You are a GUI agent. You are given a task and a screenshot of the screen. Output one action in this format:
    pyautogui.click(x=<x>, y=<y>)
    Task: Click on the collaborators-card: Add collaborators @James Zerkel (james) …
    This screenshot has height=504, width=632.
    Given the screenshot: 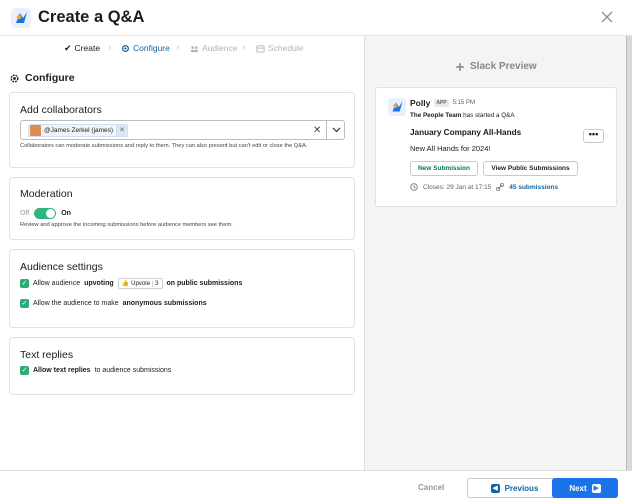 What is the action you would take?
    pyautogui.click(x=182, y=130)
    